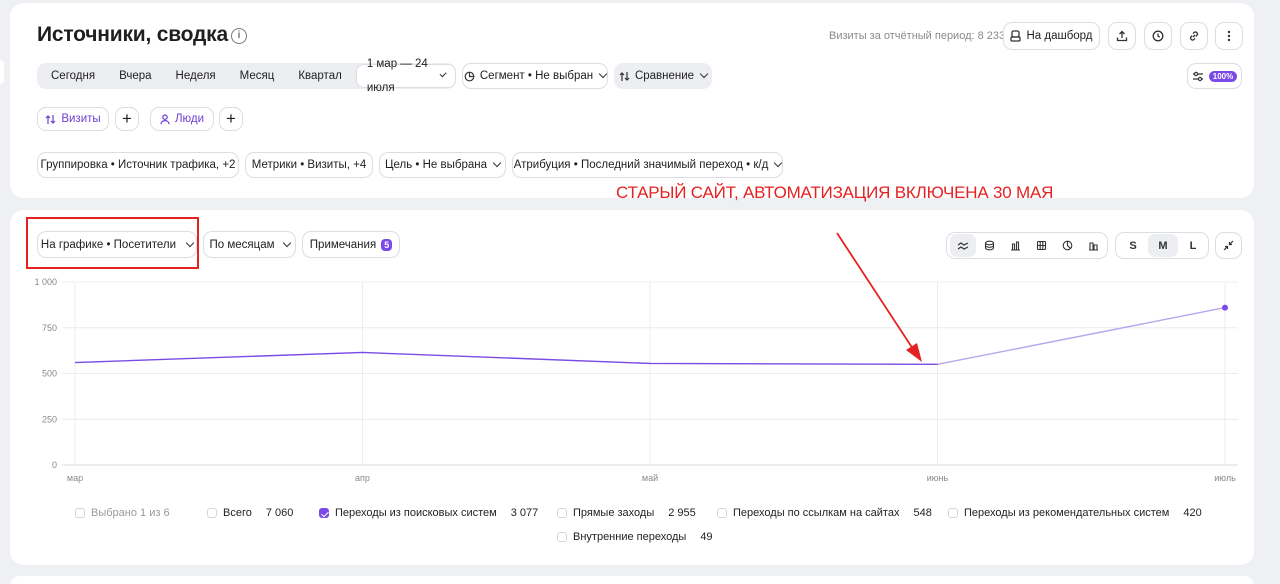  I want to click on legend-label: Всего, so click(237, 513).